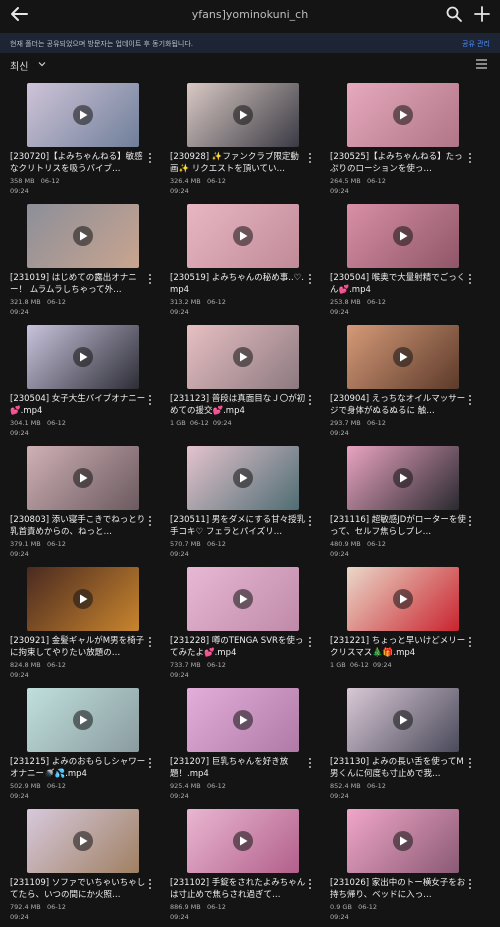  Describe the element at coordinates (19, 65) in the screenshot. I see `sort-dropdown: 최신` at that location.